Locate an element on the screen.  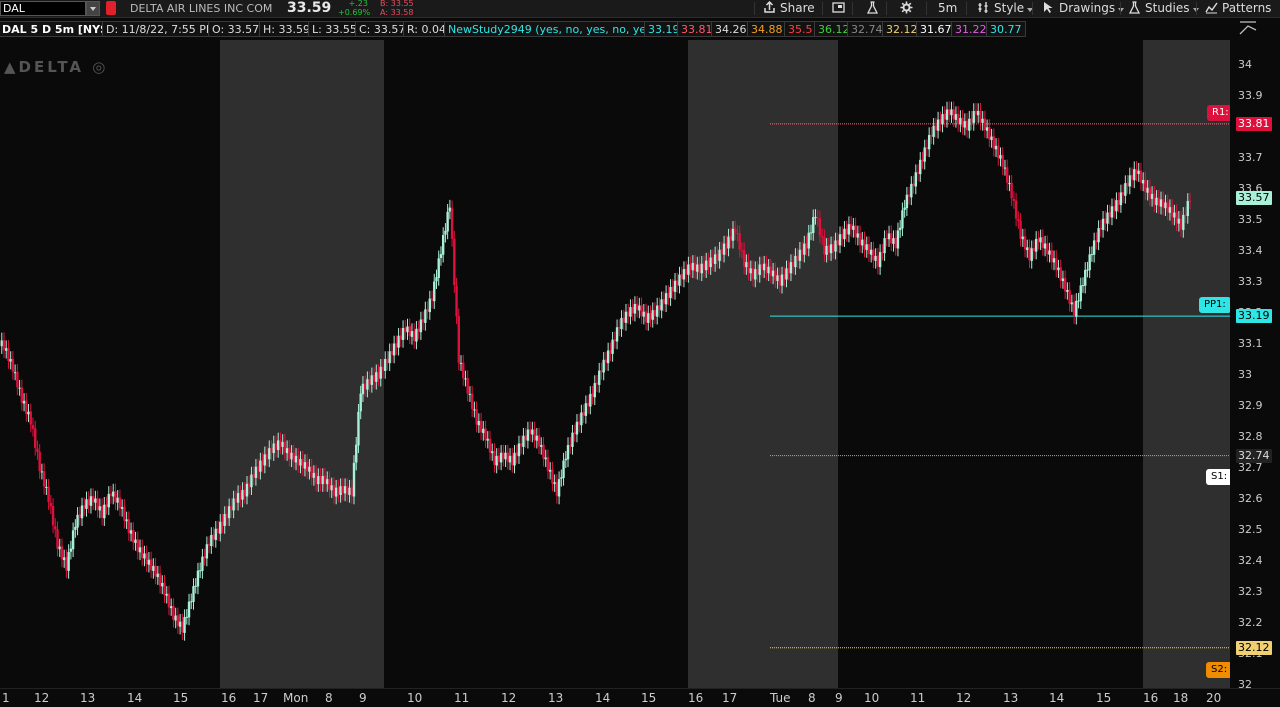
study-value: 35.5 is located at coordinates (800, 29).